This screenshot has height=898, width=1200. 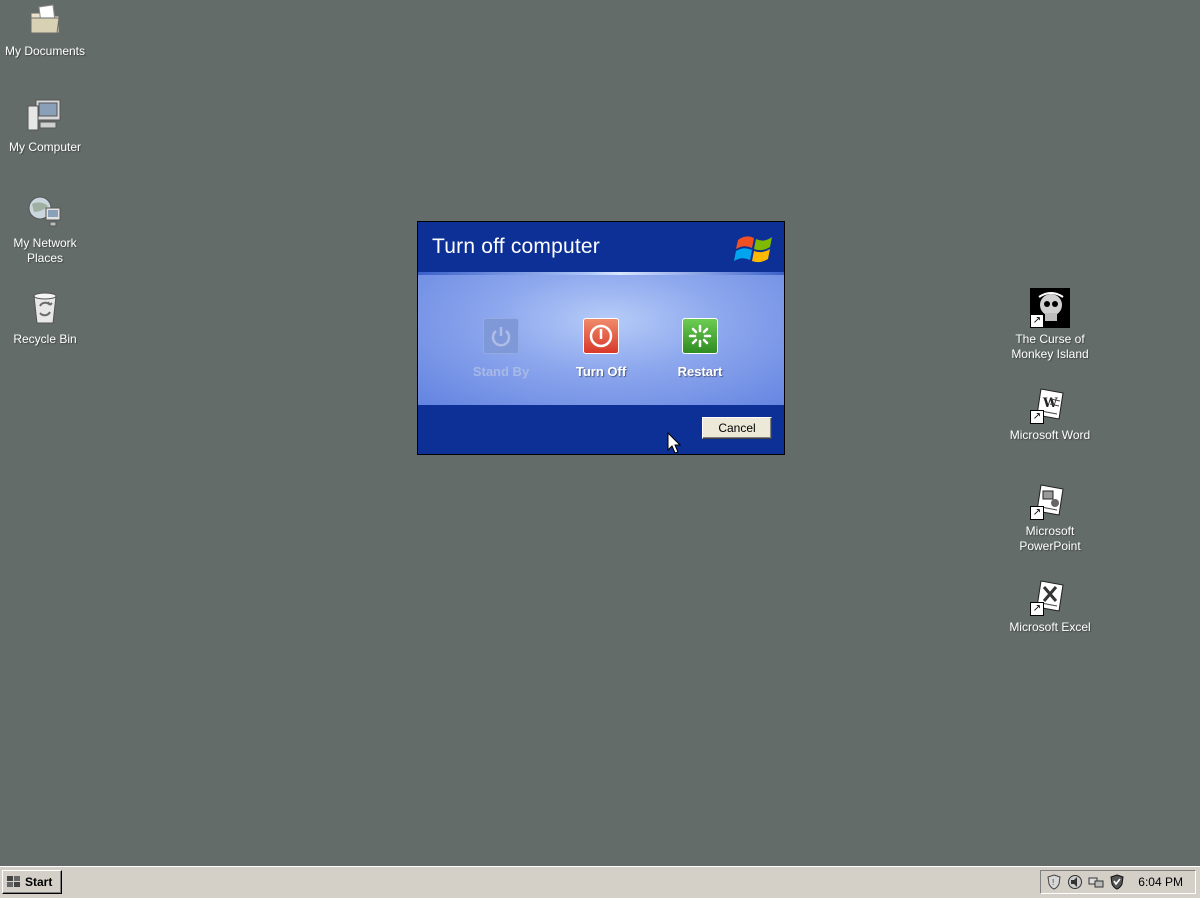 What do you see at coordinates (753, 249) in the screenshot?
I see `windows-logo-icon` at bounding box center [753, 249].